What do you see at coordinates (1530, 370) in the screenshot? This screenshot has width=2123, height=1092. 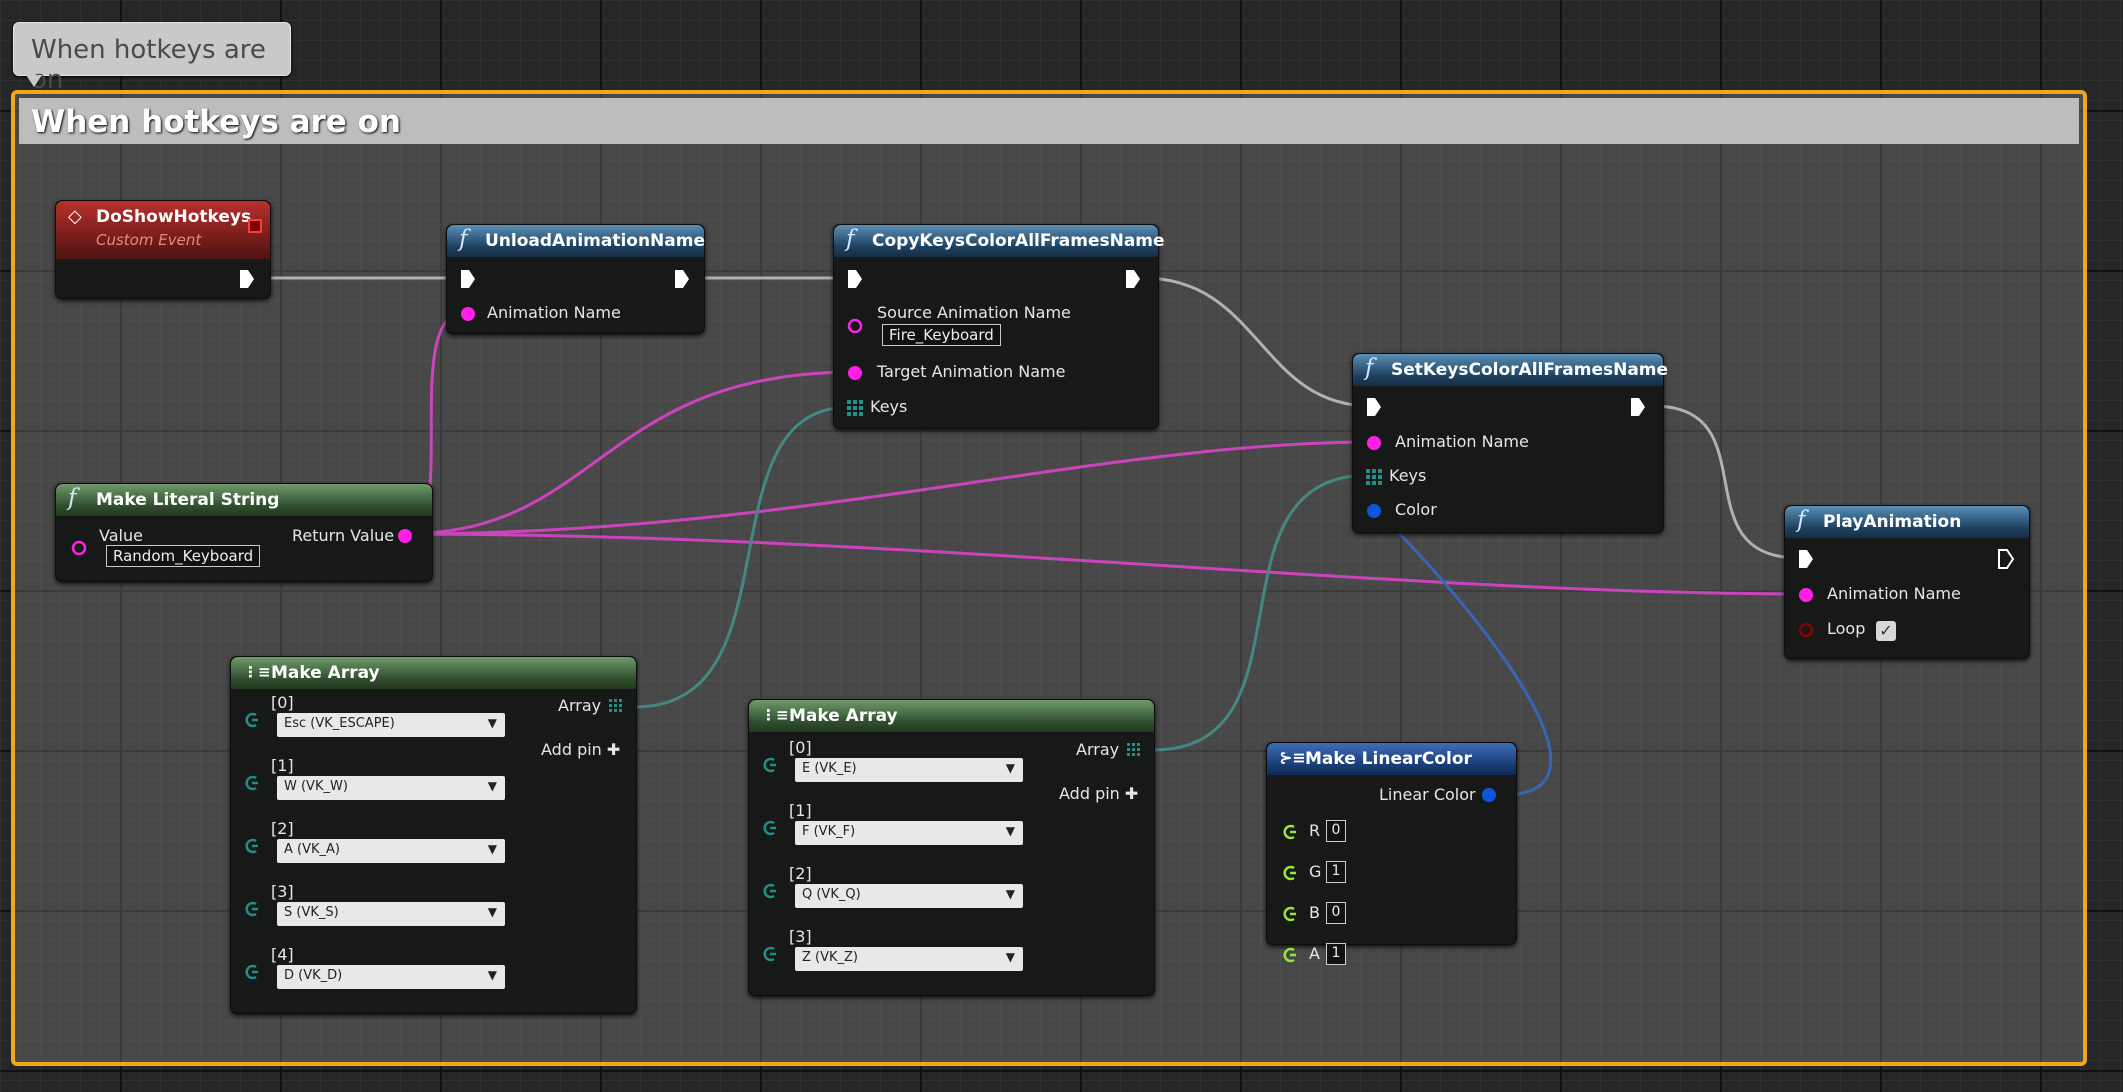 I see `node-title: SetKeysColorAllFramesName` at bounding box center [1530, 370].